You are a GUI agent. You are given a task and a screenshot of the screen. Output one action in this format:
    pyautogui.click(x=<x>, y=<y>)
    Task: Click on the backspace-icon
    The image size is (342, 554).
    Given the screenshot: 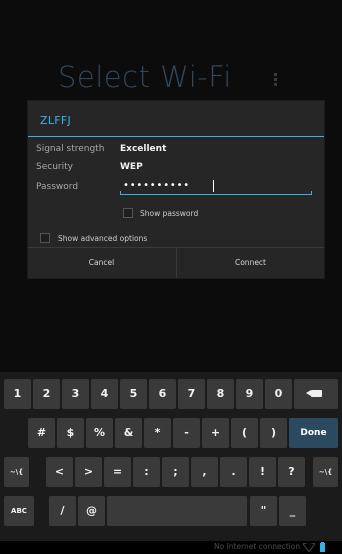 What is the action you would take?
    pyautogui.click(x=313, y=393)
    